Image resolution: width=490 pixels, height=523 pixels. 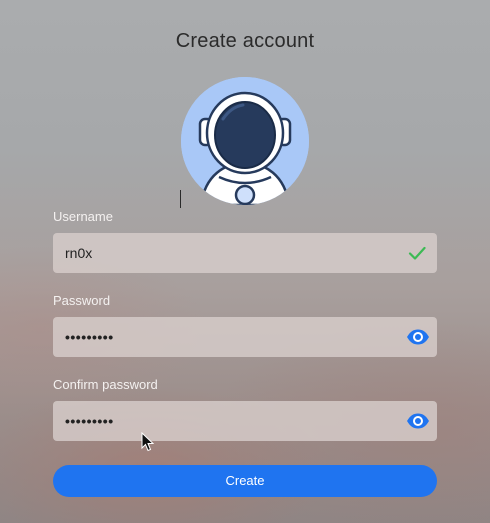 What do you see at coordinates (83, 216) in the screenshot?
I see `username-label: Username` at bounding box center [83, 216].